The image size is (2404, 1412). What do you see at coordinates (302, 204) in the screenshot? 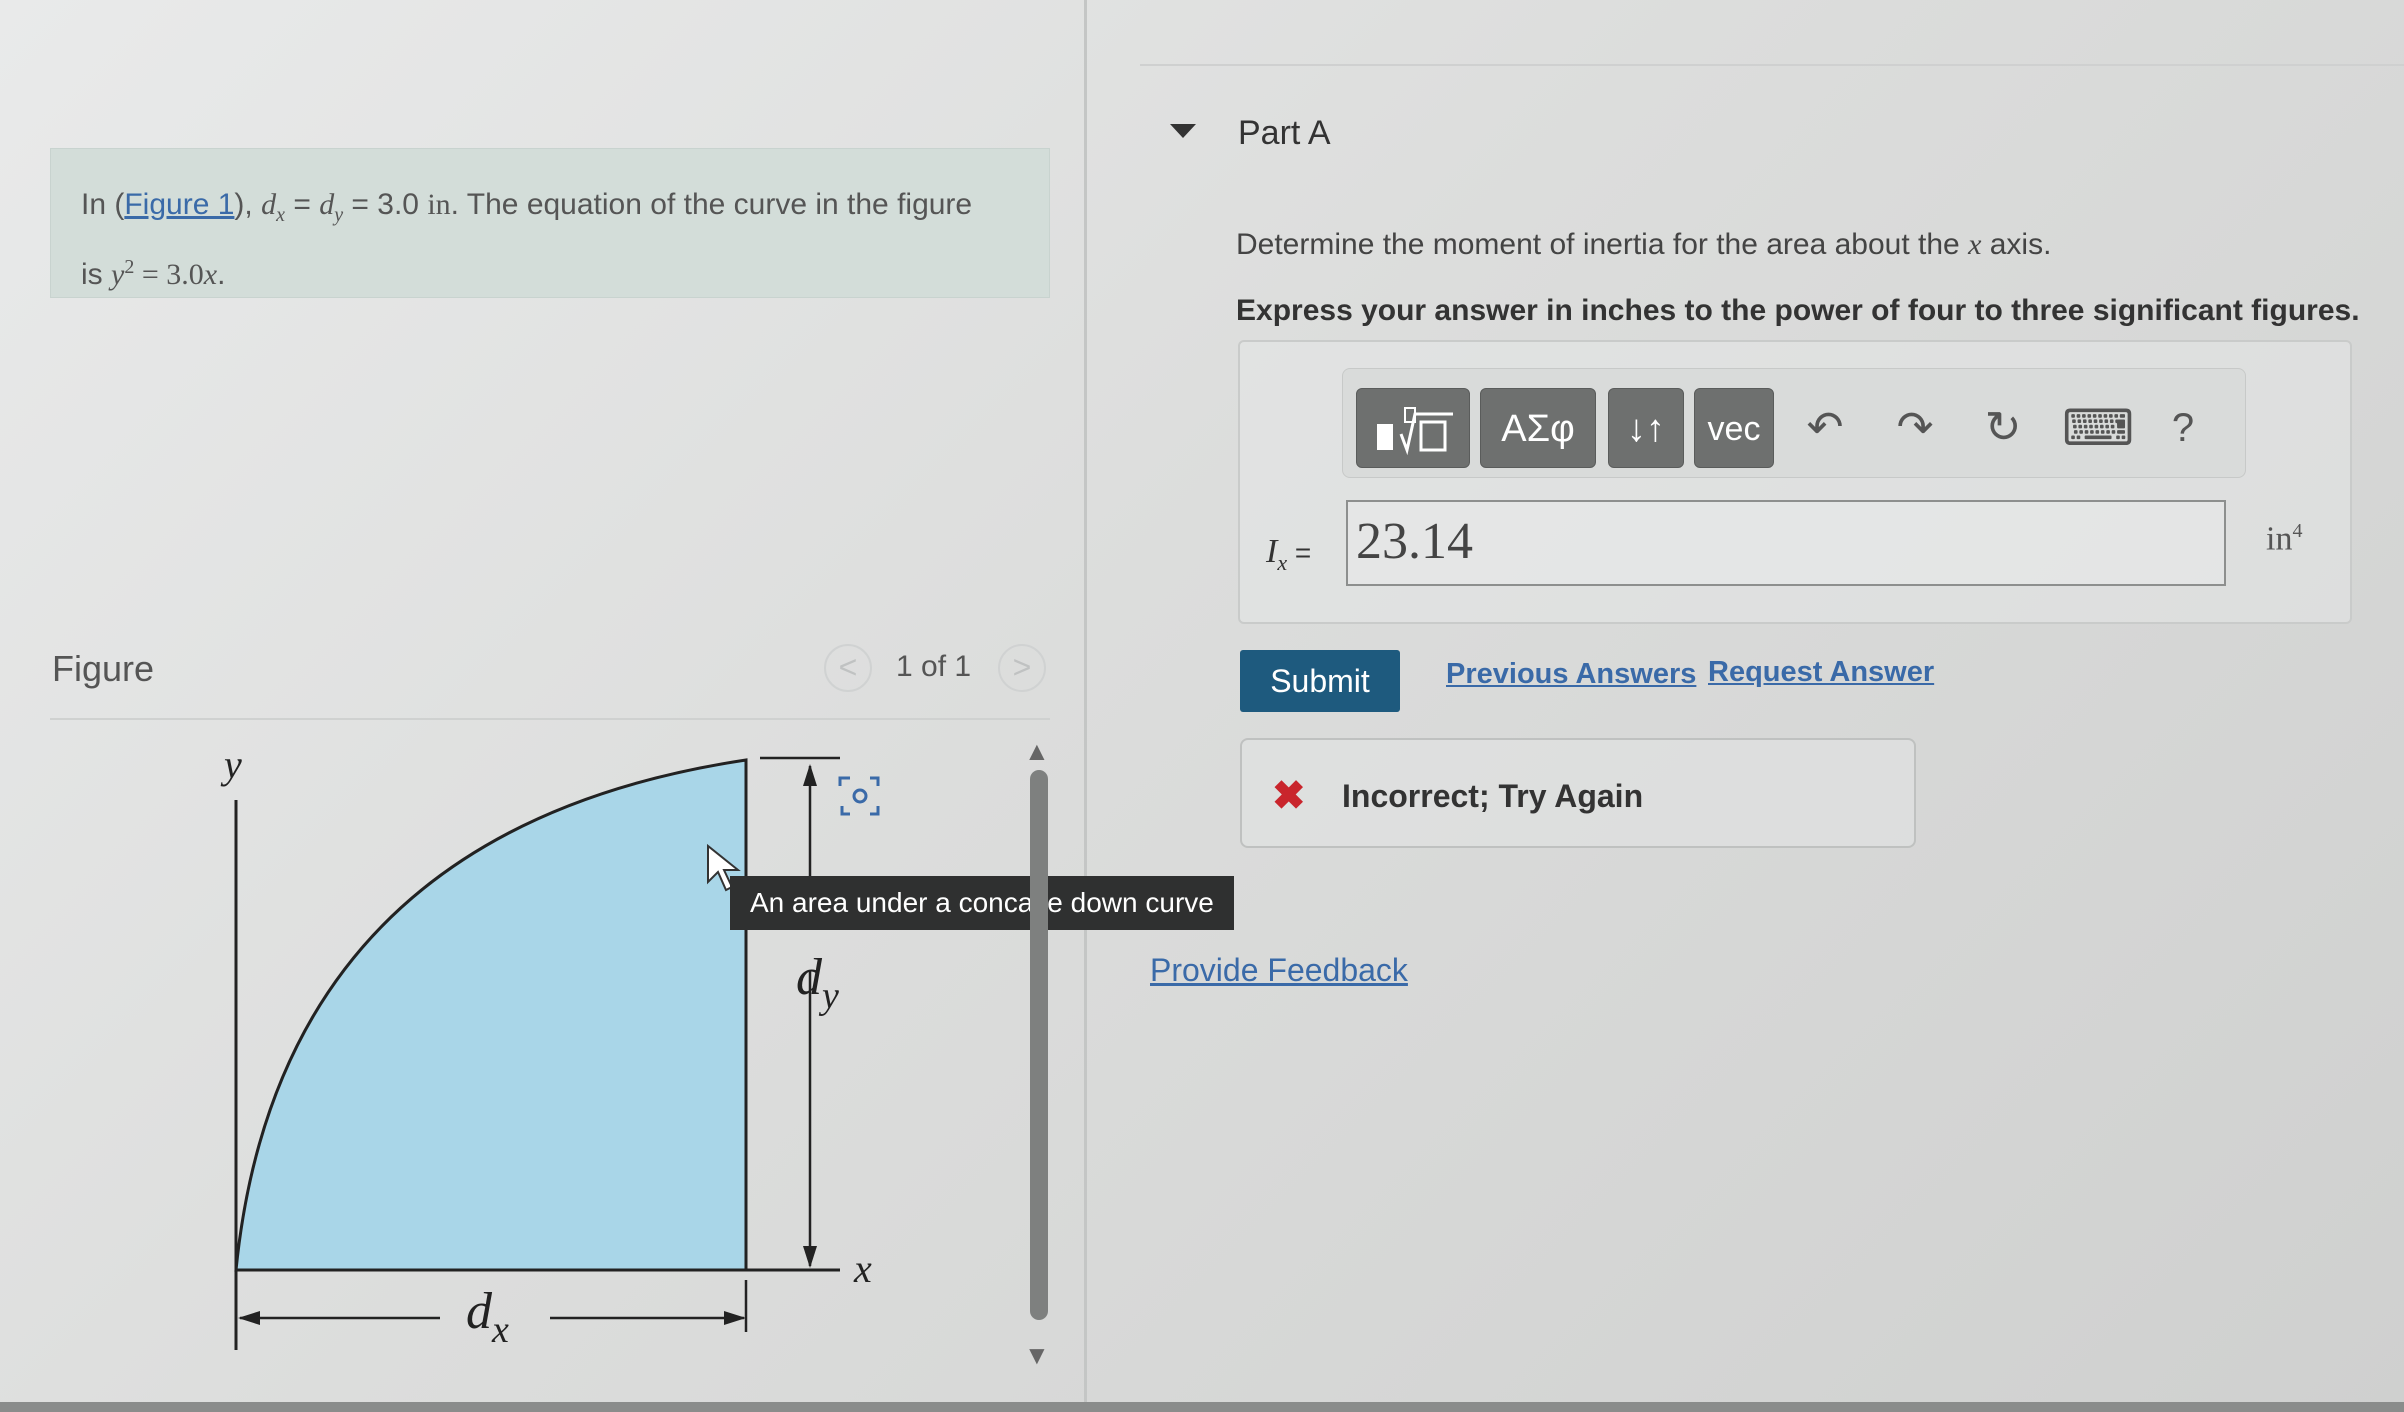
I see `eq1: =` at bounding box center [302, 204].